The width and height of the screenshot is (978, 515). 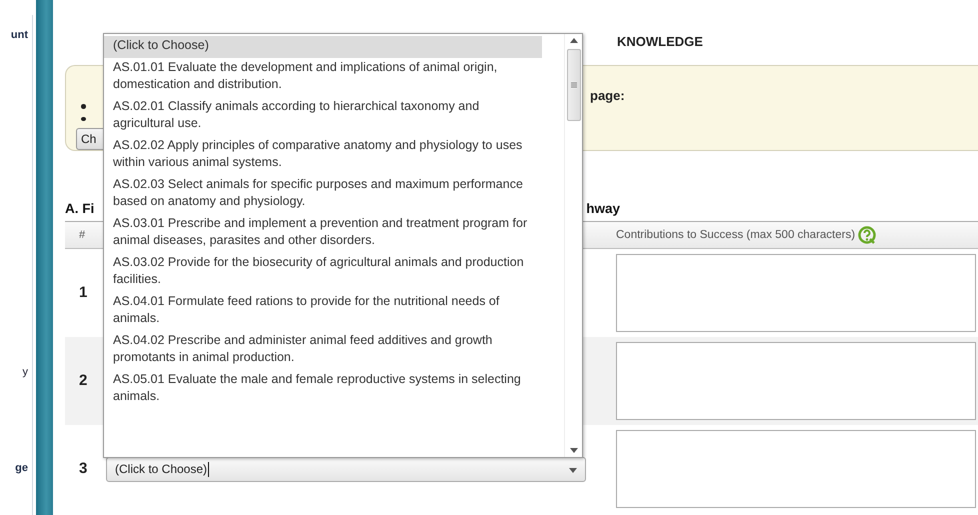 I want to click on dropdown-option: AS.01.01 Evaluate the development and implications of animal origin, domestication and distribution., so click(x=323, y=77).